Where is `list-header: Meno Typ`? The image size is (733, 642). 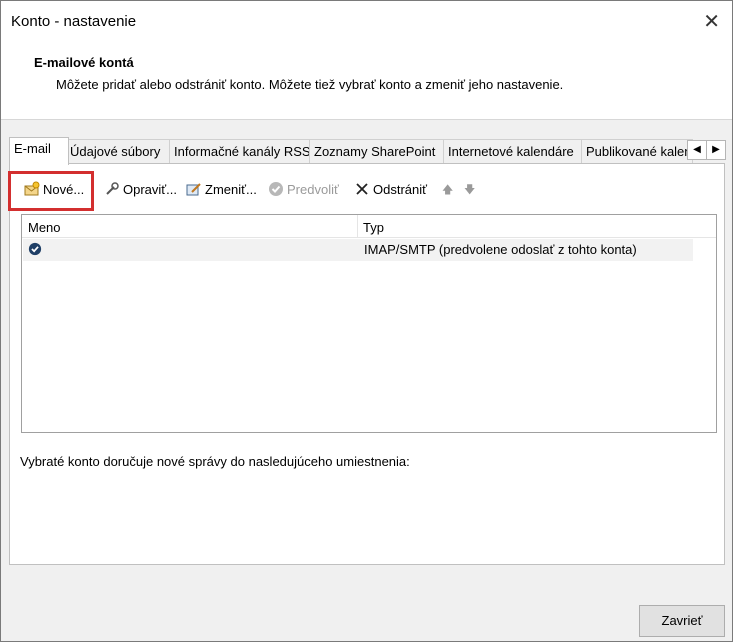
list-header: Meno Typ is located at coordinates (369, 226).